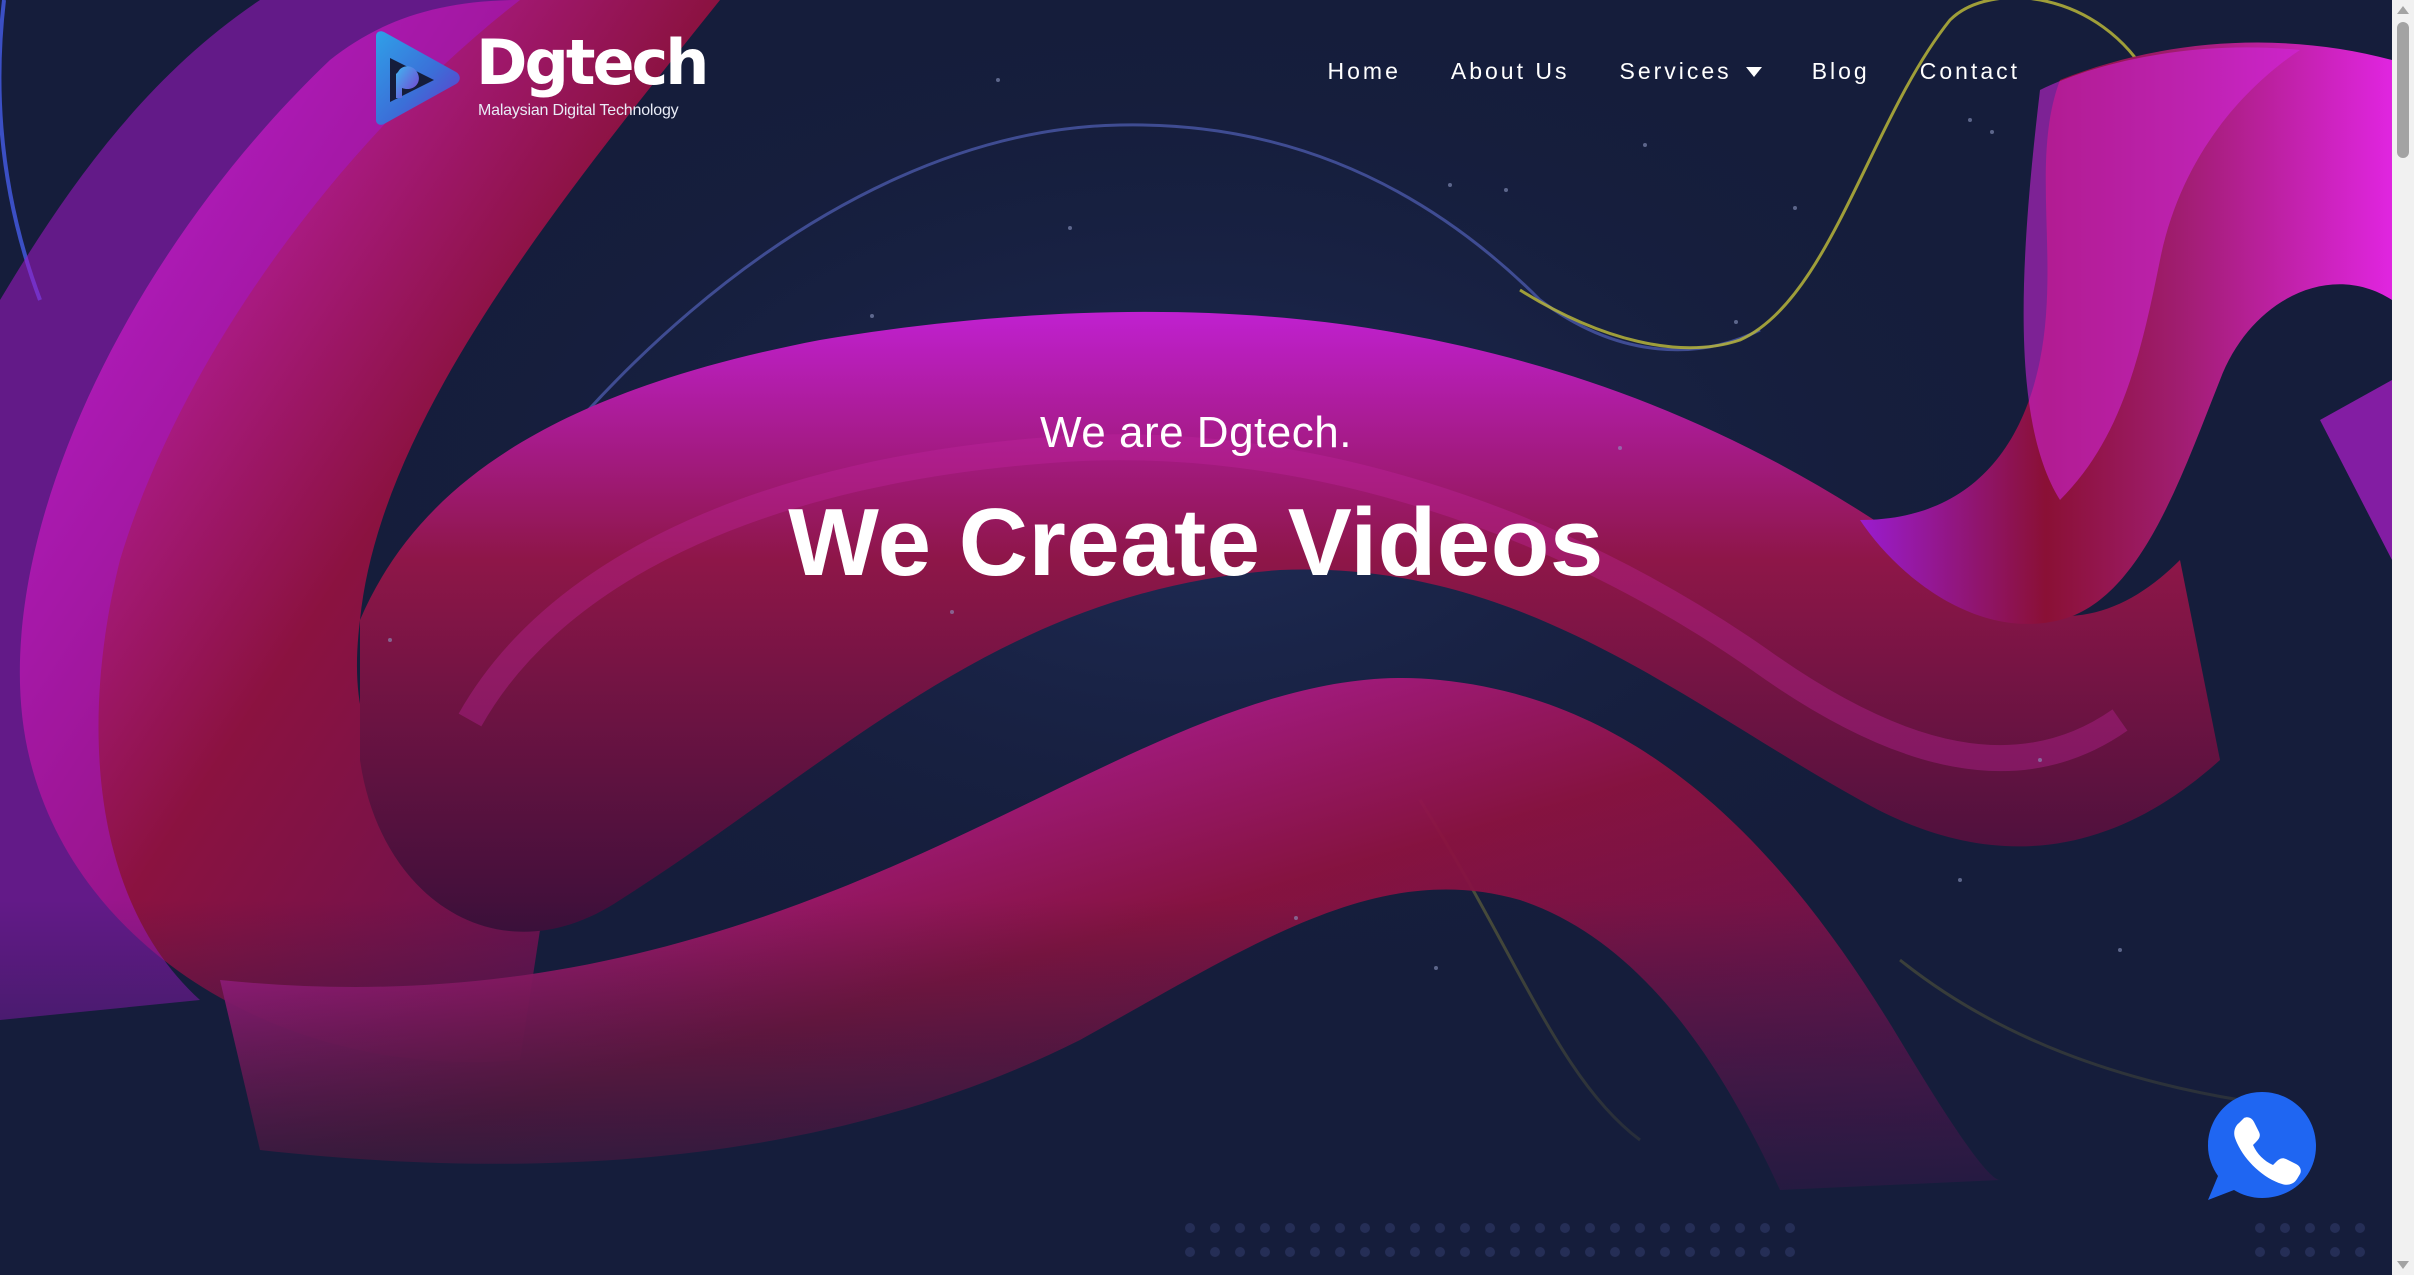 The height and width of the screenshot is (1275, 2414). I want to click on nav-item-services: Services, so click(1690, 71).